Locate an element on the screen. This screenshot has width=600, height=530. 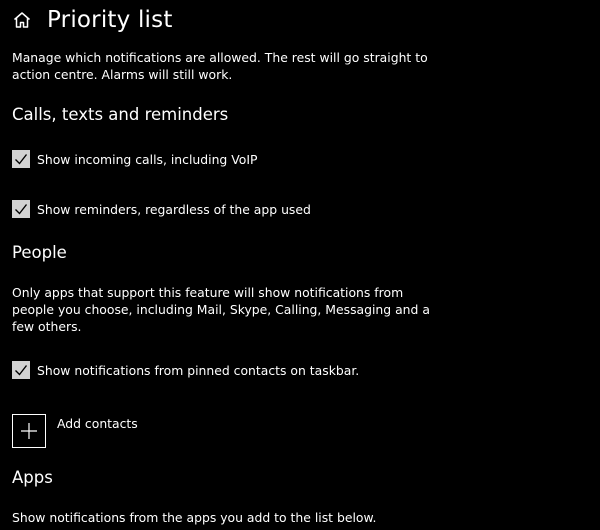
incoming-calls-label: Show incoming calls, including VoIP is located at coordinates (147, 159).